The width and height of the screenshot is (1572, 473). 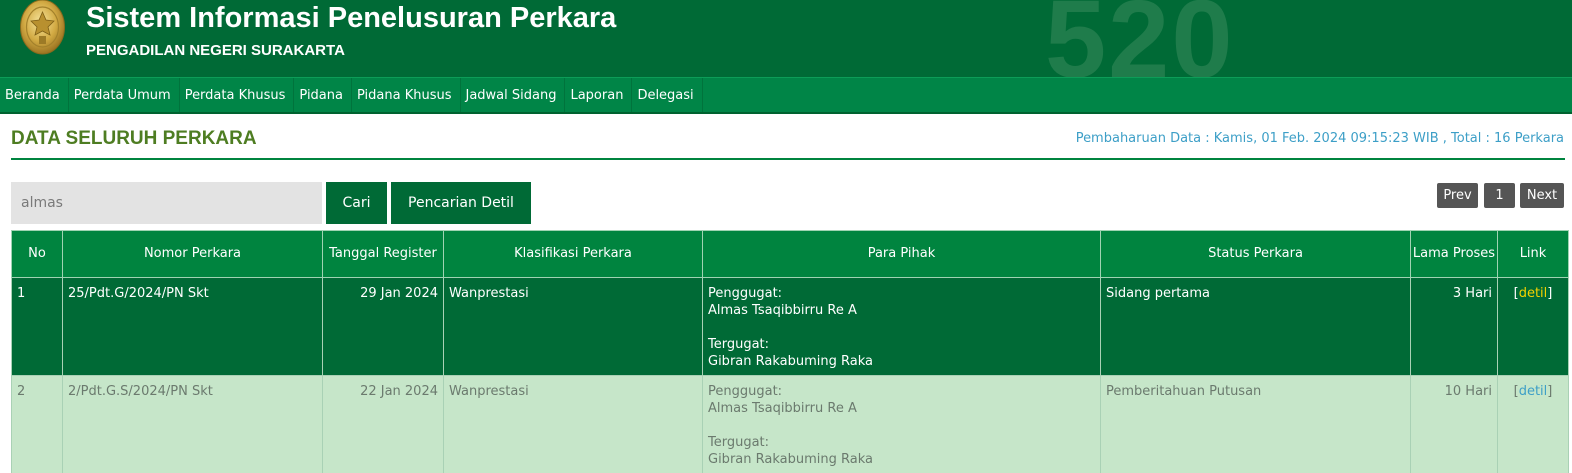 What do you see at coordinates (1454, 254) in the screenshot?
I see `col-header-lama-proses: Lama Proses` at bounding box center [1454, 254].